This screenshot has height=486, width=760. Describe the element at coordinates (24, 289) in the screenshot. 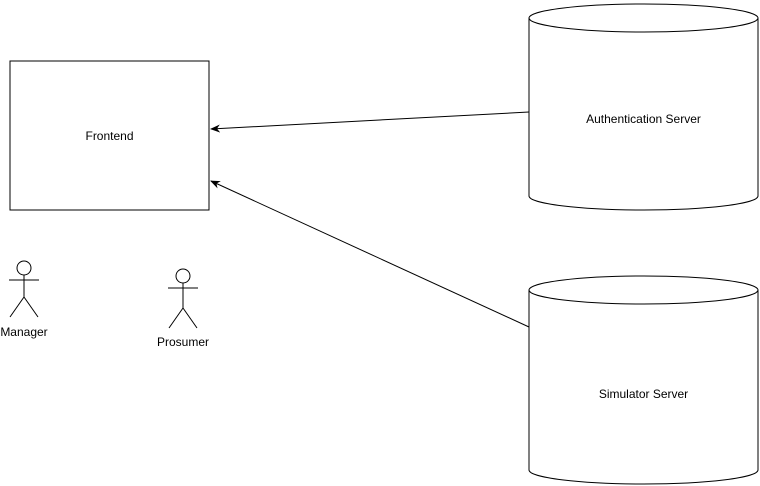

I see `manager-actor-icon` at that location.